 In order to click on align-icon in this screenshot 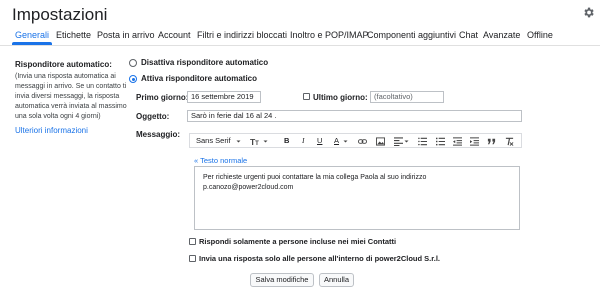, I will do `click(398, 141)`.